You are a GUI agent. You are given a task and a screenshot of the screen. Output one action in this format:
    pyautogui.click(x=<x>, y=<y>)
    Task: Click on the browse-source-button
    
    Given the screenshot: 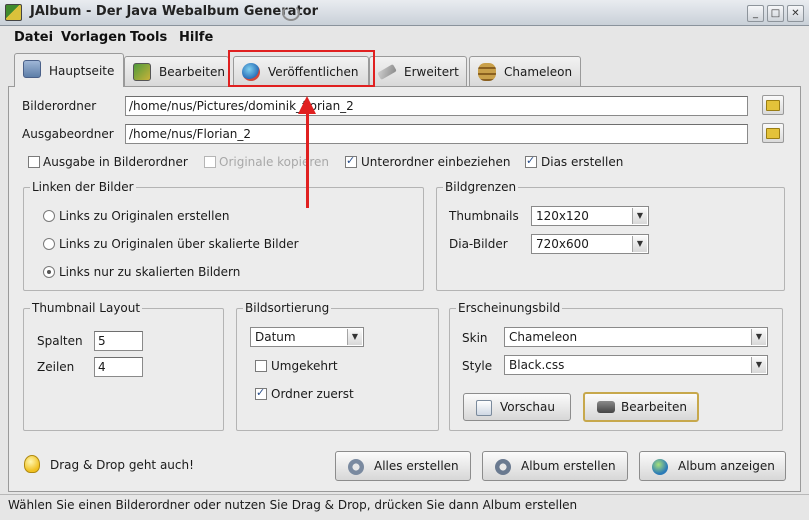 What is the action you would take?
    pyautogui.click(x=773, y=105)
    